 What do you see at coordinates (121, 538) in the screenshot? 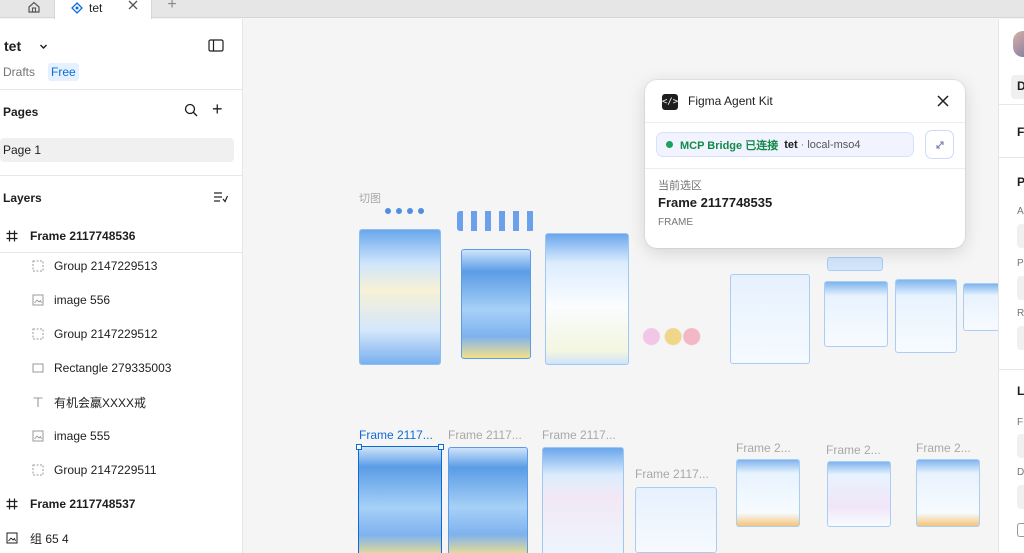
I see `layer-item-image: 组 65 4` at bounding box center [121, 538].